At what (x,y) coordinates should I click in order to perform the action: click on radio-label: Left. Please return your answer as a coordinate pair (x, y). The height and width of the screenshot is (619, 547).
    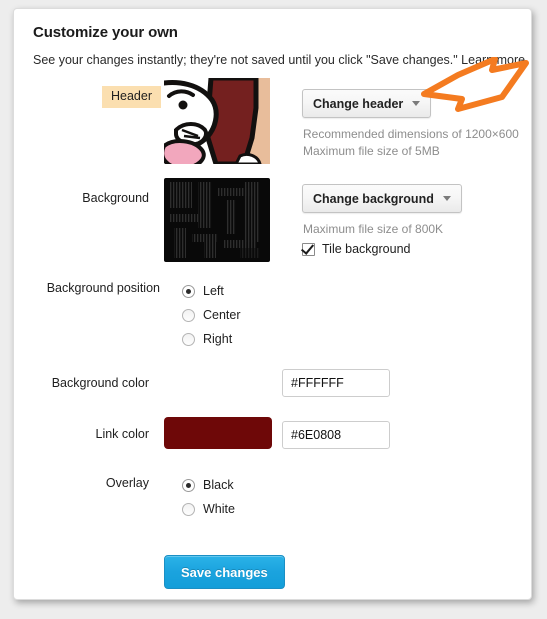
    Looking at the image, I should click on (213, 291).